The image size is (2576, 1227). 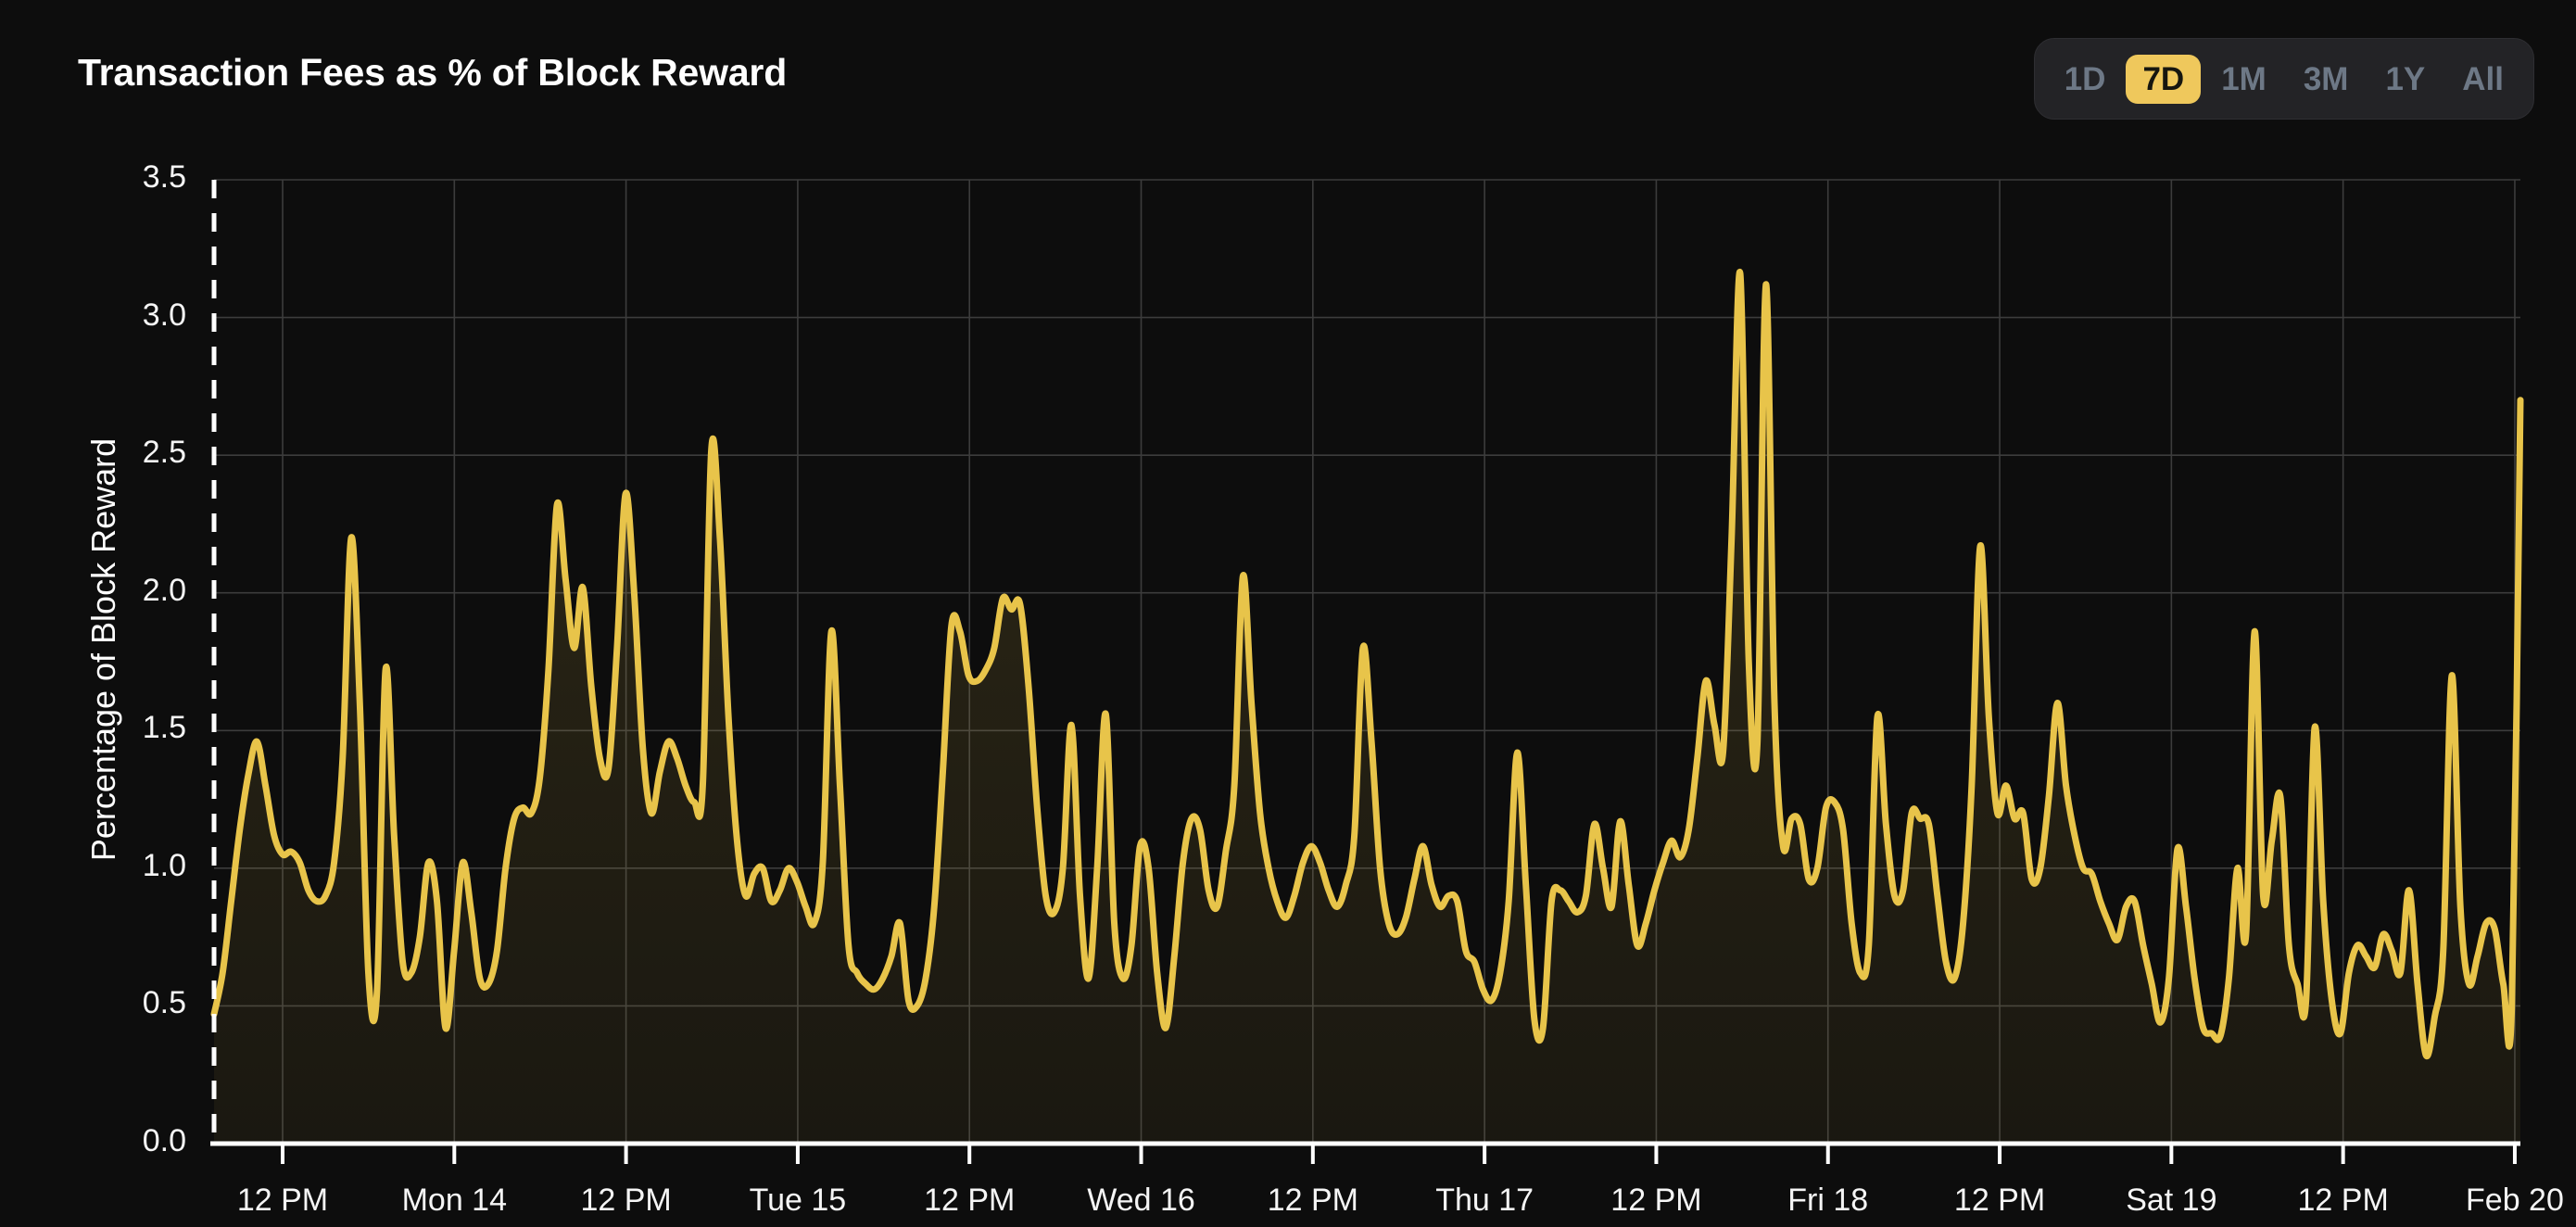 I want to click on y-axis-tick-label: 3.0, so click(x=164, y=315).